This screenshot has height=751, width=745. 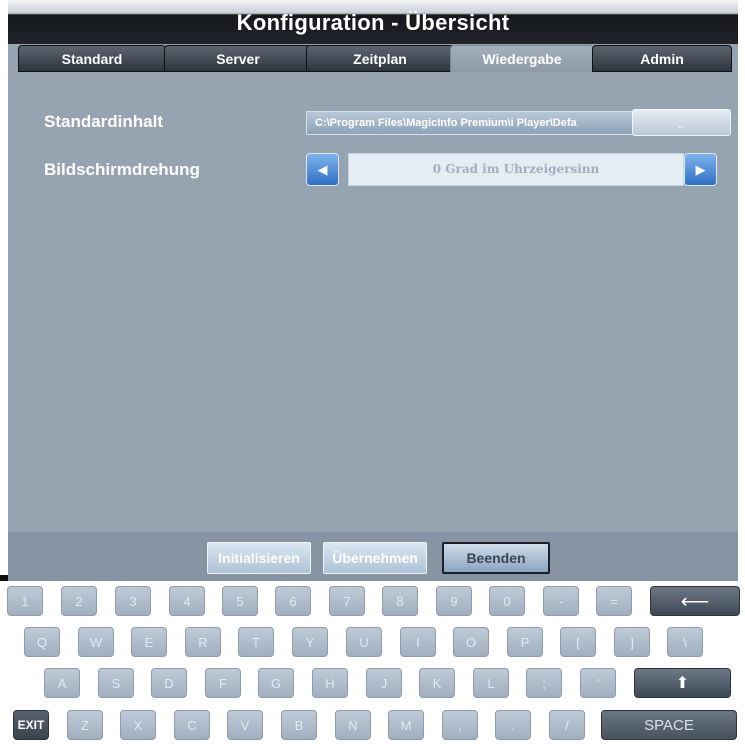 I want to click on key-5: 5, so click(x=240, y=601).